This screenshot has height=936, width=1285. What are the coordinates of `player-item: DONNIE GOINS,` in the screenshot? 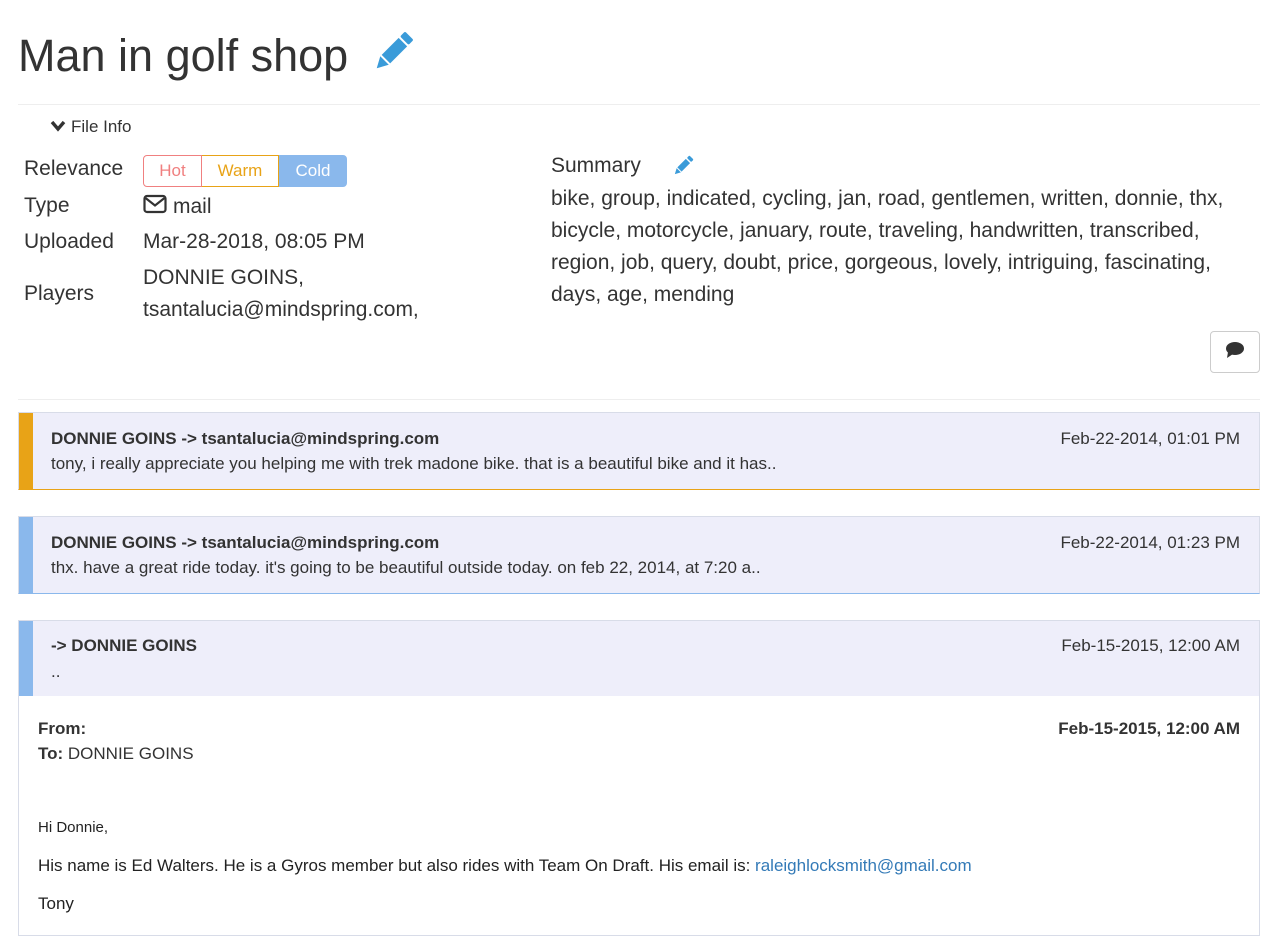 It's located at (224, 277).